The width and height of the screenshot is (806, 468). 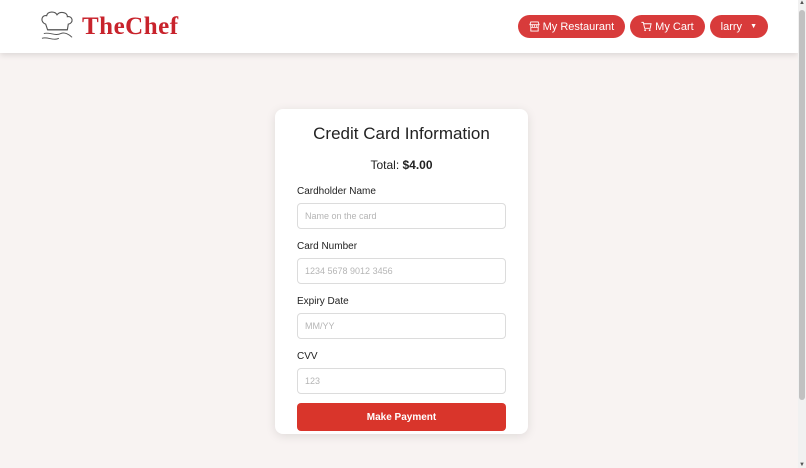 What do you see at coordinates (385, 165) in the screenshot?
I see `total-label: Total:` at bounding box center [385, 165].